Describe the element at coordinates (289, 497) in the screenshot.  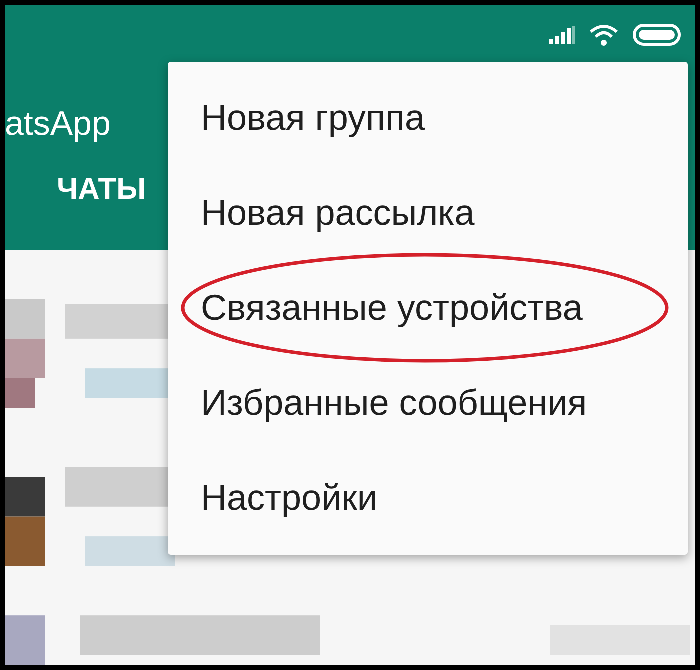
I see `menu-item: Настройки` at that location.